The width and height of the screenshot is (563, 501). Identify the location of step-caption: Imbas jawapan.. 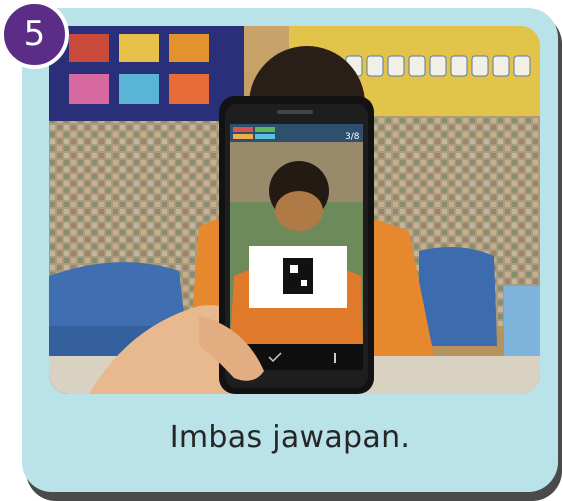
(290, 437).